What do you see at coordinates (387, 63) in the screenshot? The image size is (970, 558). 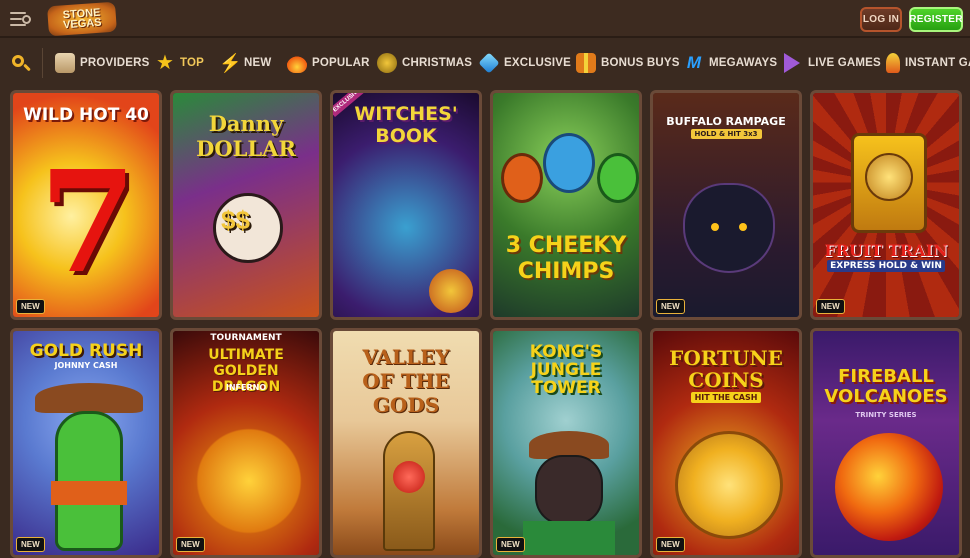 I see `ornament-icon` at bounding box center [387, 63].